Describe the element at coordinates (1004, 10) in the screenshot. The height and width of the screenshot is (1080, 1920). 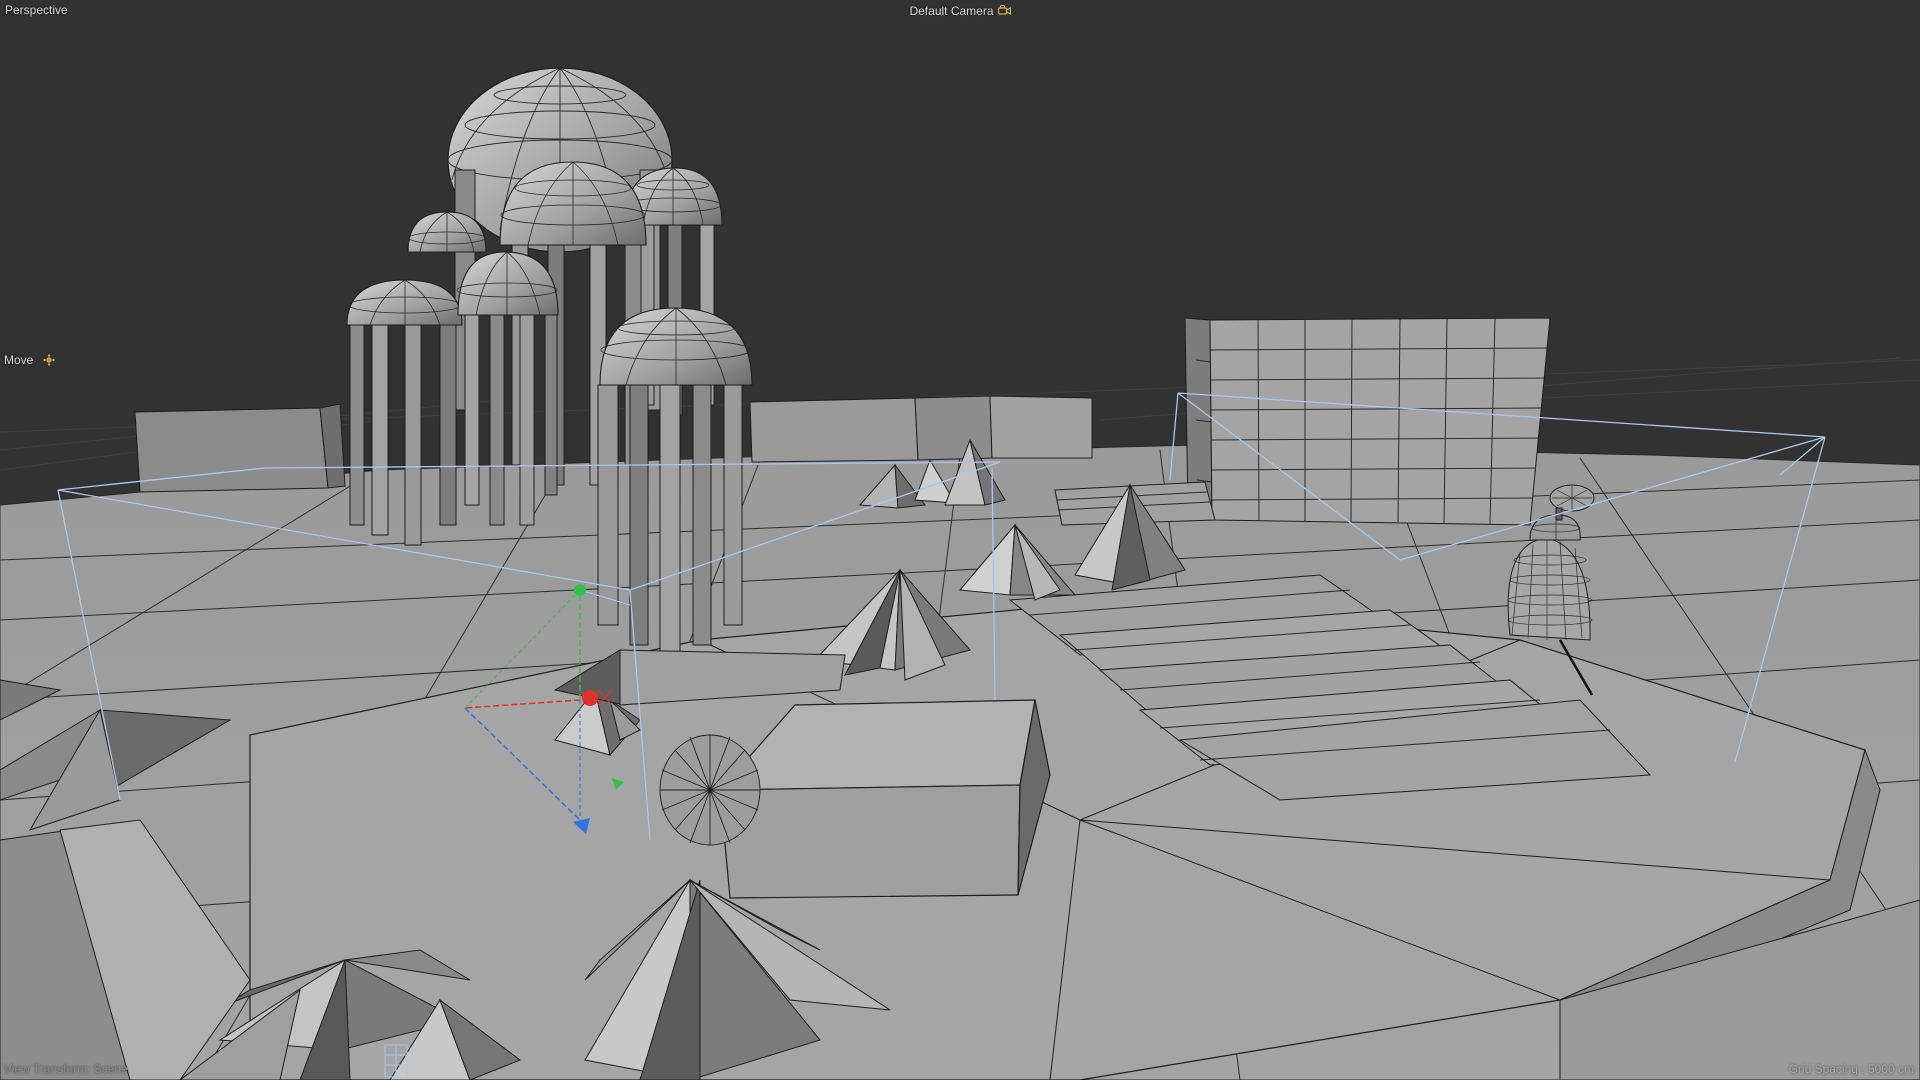
I see `camera-lock-icon` at that location.